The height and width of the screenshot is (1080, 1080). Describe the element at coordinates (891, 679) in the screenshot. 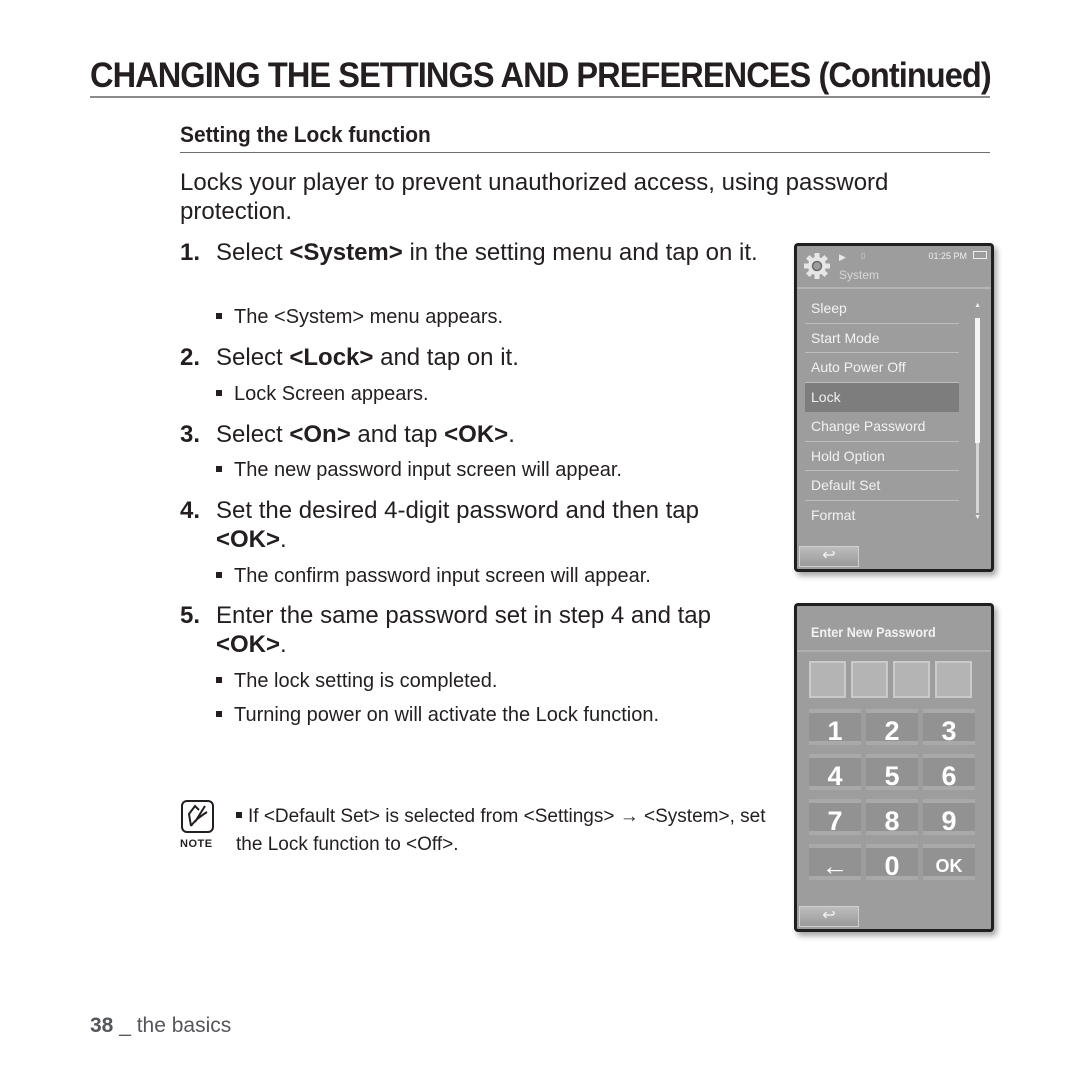

I see `password-digit-fields` at that location.